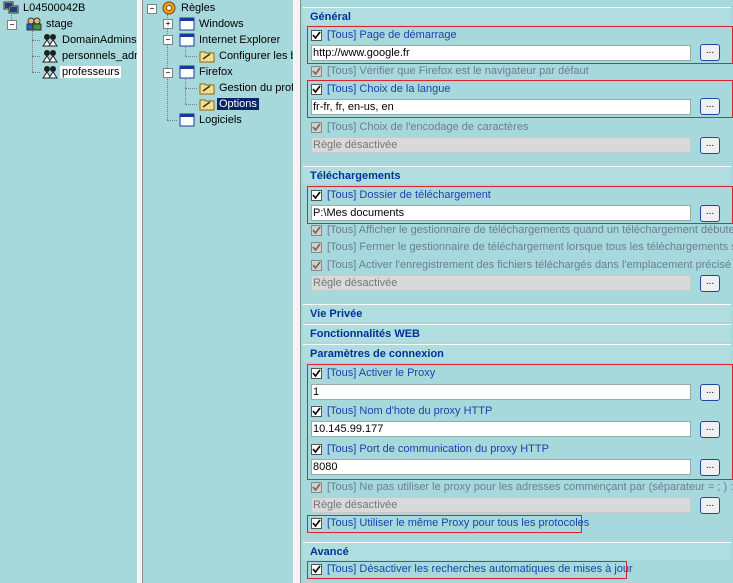  What do you see at coordinates (152, 9) in the screenshot?
I see `collapse-rules-icon: −` at bounding box center [152, 9].